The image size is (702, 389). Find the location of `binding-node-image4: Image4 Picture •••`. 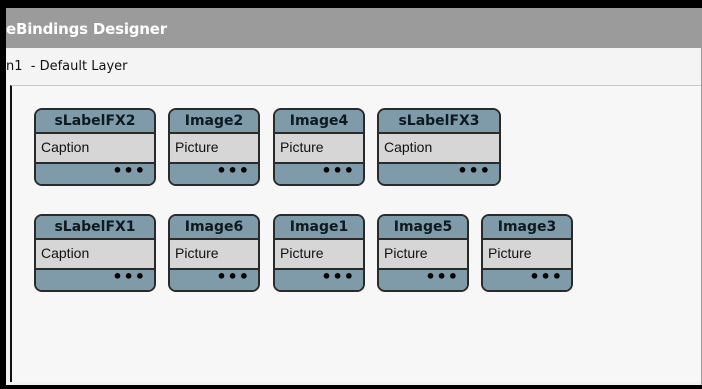

binding-node-image4: Image4 Picture ••• is located at coordinates (319, 147).